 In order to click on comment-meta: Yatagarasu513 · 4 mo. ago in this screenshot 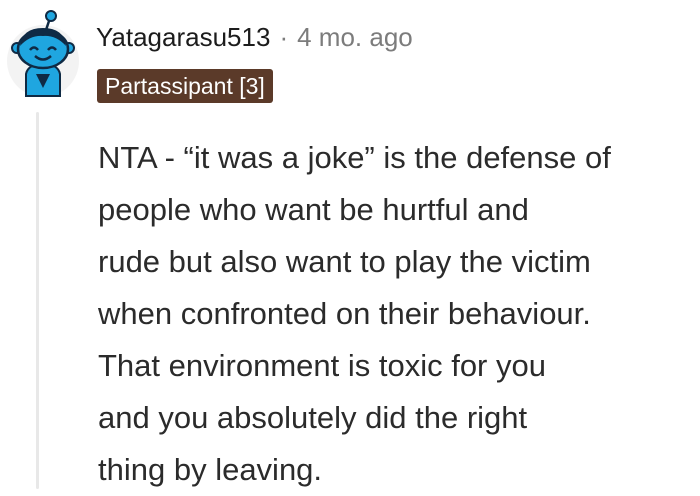, I will do `click(254, 37)`.